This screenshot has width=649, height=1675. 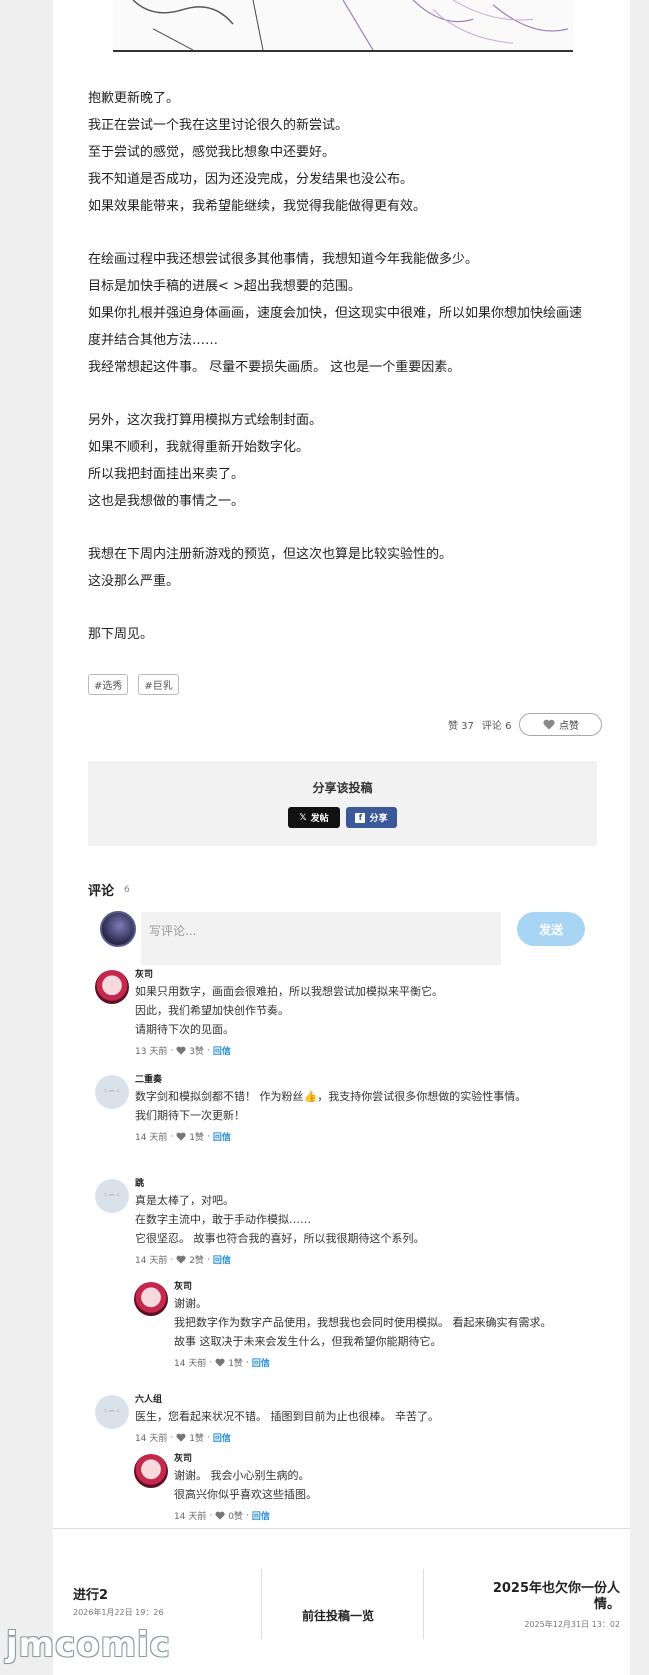 What do you see at coordinates (212, 152) in the screenshot?
I see `post-text-line: 至于尝试的感觉，感觉我比想象中还要好。` at bounding box center [212, 152].